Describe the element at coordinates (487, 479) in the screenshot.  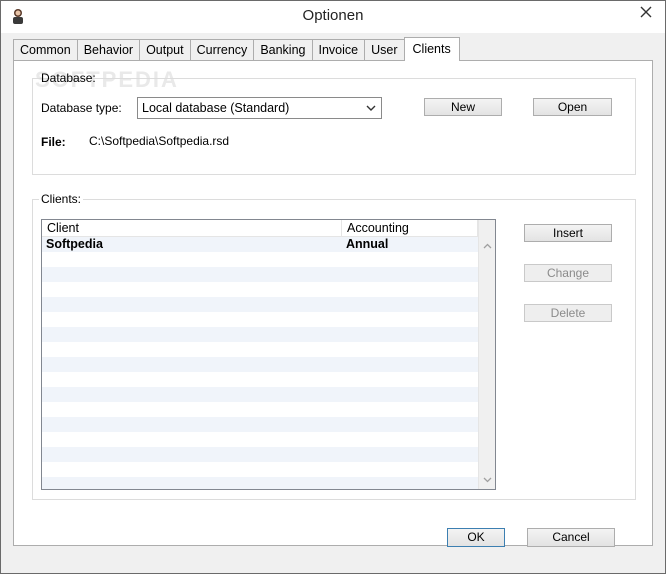
I see `scroll-down-icon` at that location.